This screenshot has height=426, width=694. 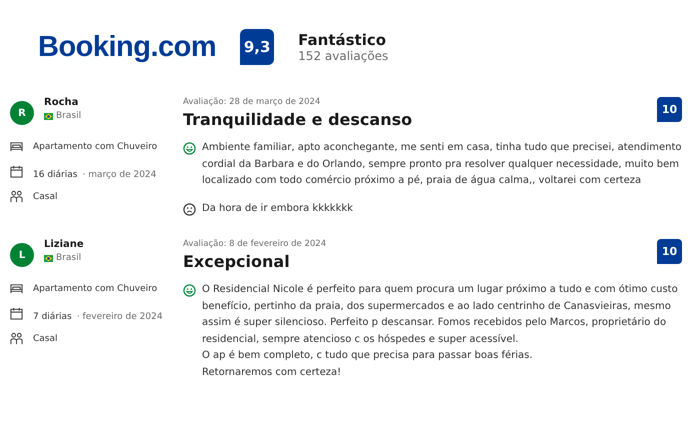 What do you see at coordinates (237, 261) in the screenshot?
I see `review-title: Excepcional` at bounding box center [237, 261].